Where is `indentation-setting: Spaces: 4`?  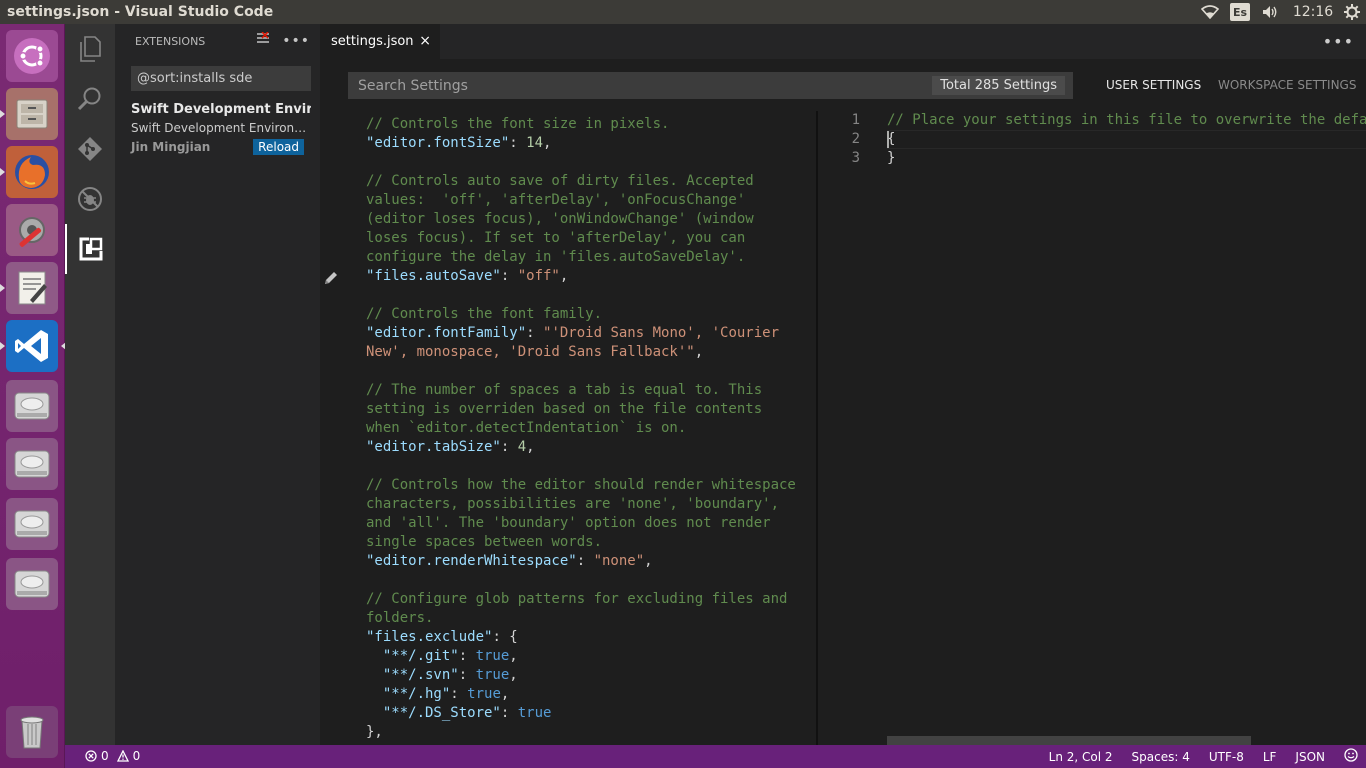
indentation-setting: Spaces: 4 is located at coordinates (1161, 757).